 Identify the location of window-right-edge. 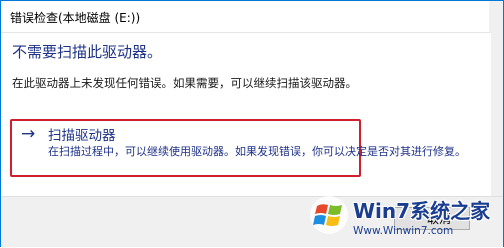
(497, 114).